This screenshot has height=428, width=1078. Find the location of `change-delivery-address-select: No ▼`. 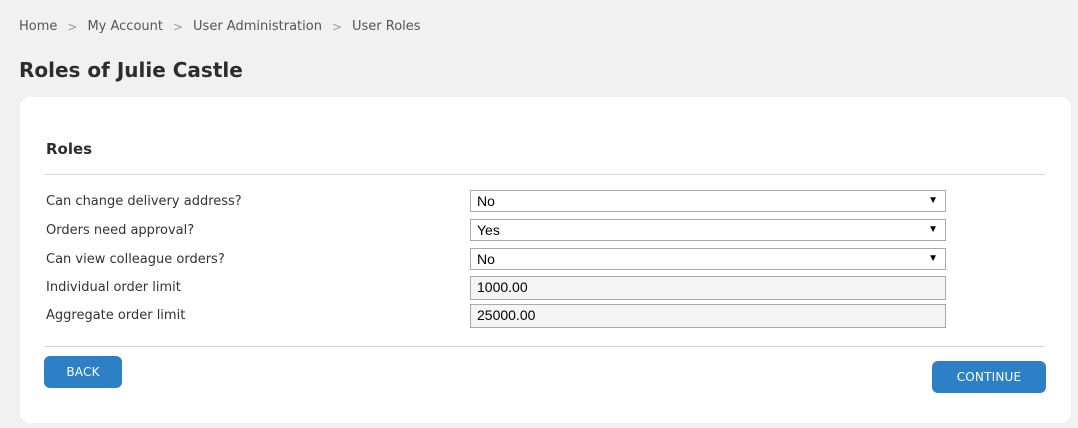

change-delivery-address-select: No ▼ is located at coordinates (708, 201).